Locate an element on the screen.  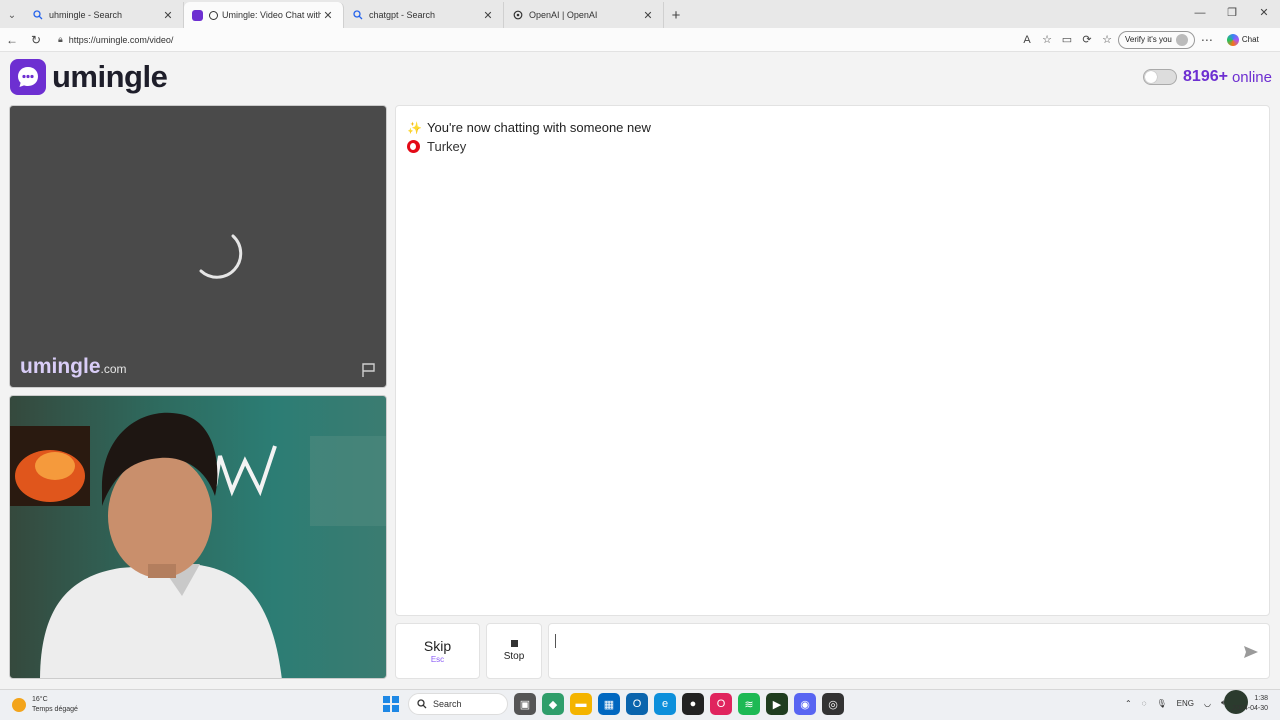
country-message: Turkey is located at coordinates (436, 146).